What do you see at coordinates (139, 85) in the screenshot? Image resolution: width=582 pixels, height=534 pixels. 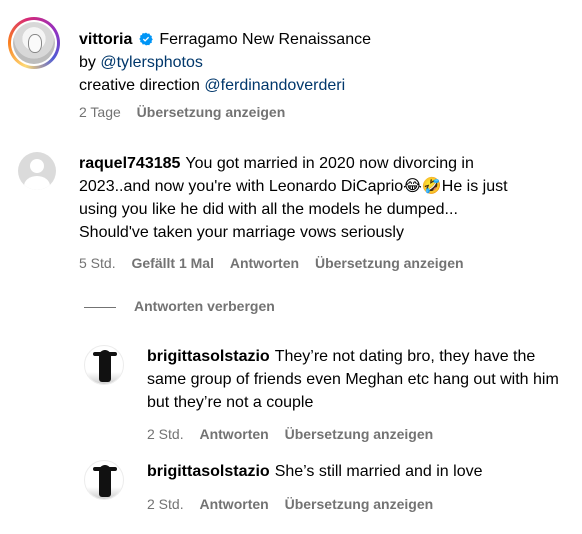 I see `direction-text: creative direction` at bounding box center [139, 85].